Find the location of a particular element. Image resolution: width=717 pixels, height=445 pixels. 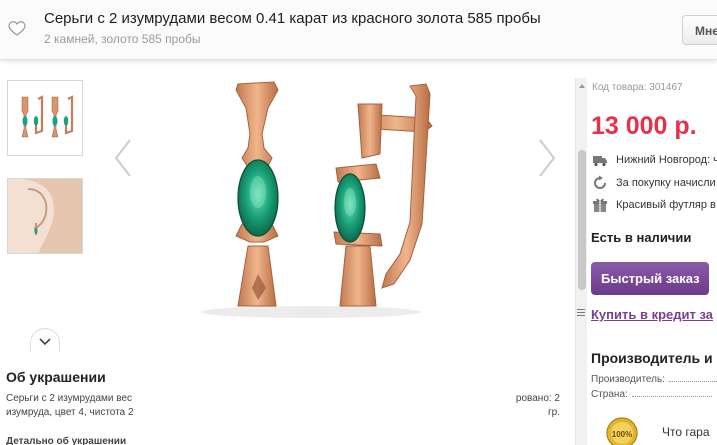

description-text-right-line2: гр. is located at coordinates (554, 412).